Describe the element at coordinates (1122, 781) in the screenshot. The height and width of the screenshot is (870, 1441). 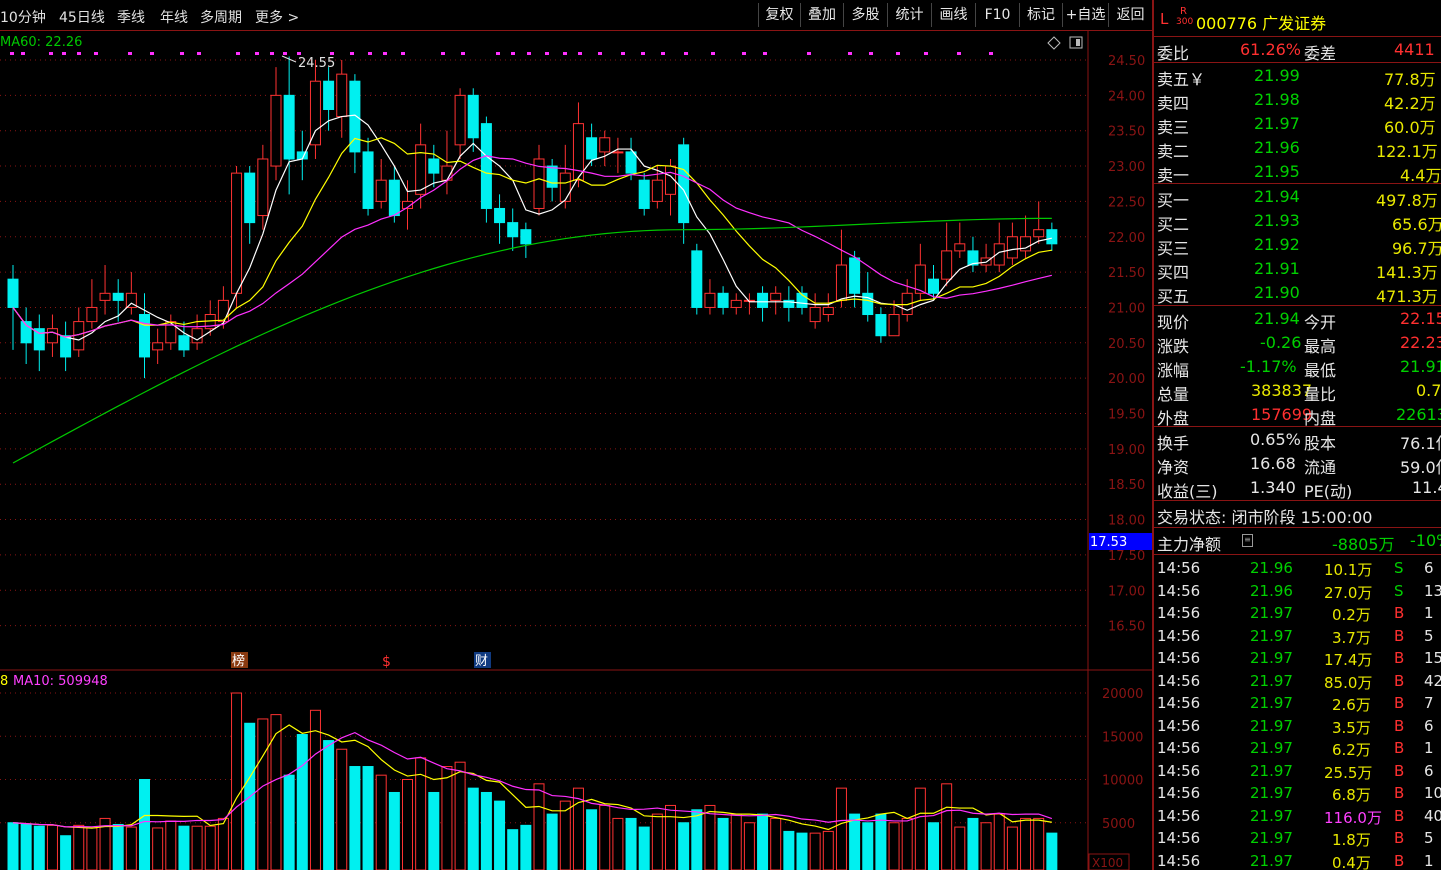
I see `vol-tick: 10000` at that location.